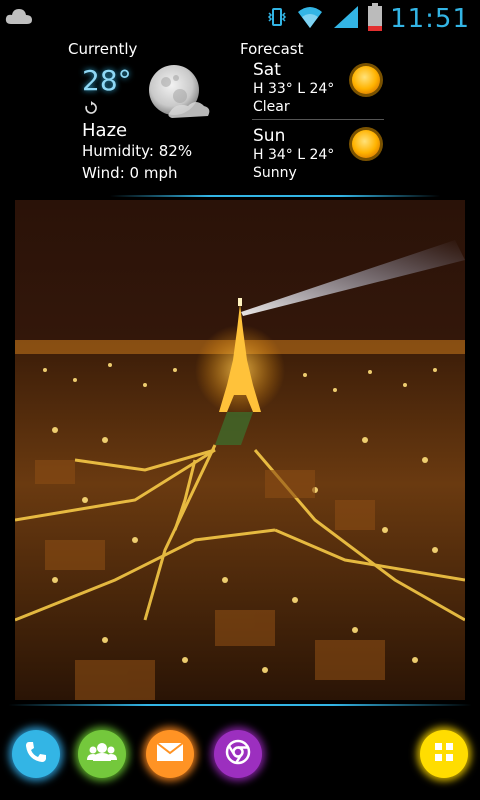 Image resolution: width=480 pixels, height=800 pixels. What do you see at coordinates (318, 119) in the screenshot?
I see `forecast-divider` at bounding box center [318, 119].